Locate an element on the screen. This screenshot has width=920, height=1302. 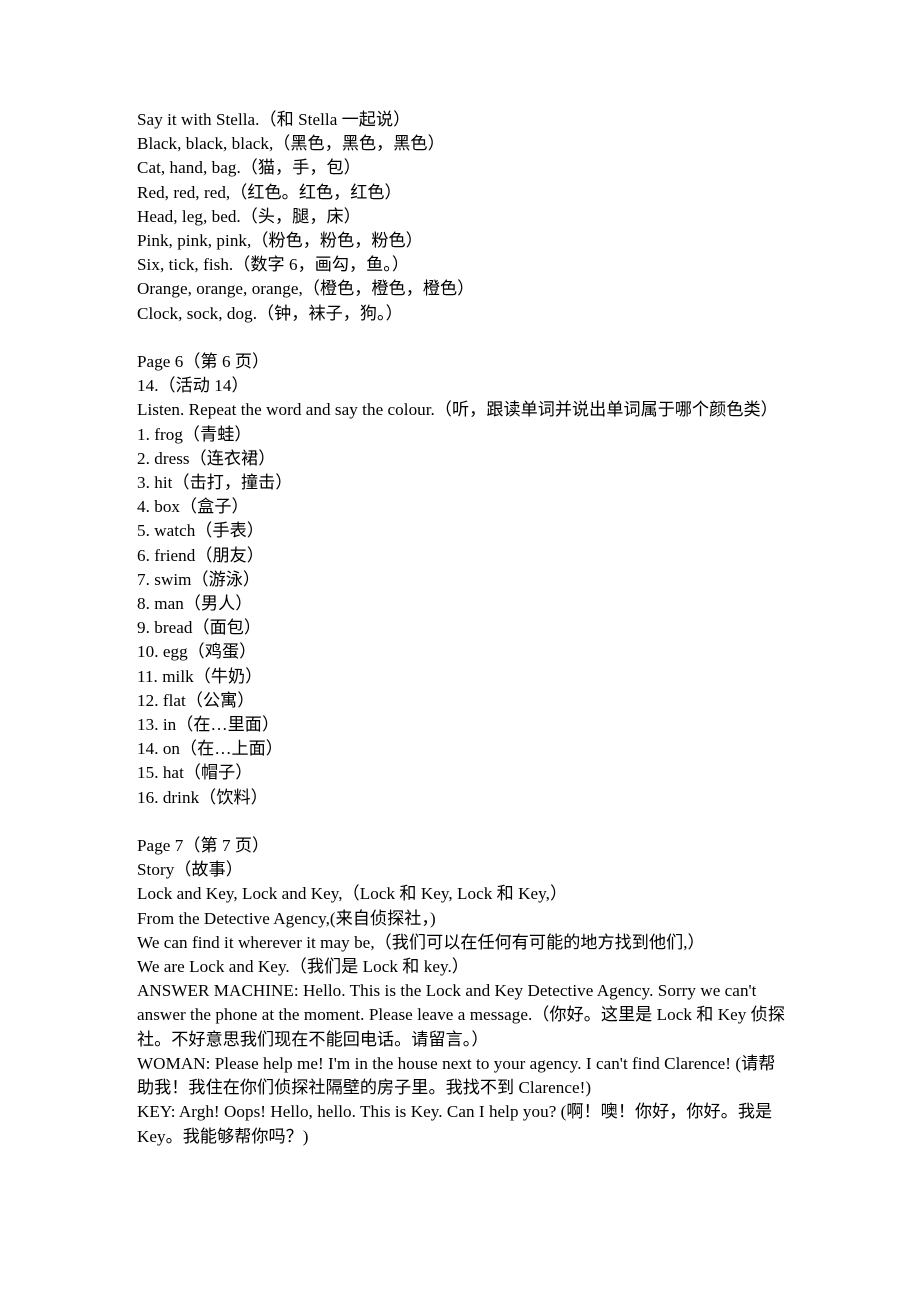
activity-number: 14.（活动 14） is located at coordinates (193, 386).